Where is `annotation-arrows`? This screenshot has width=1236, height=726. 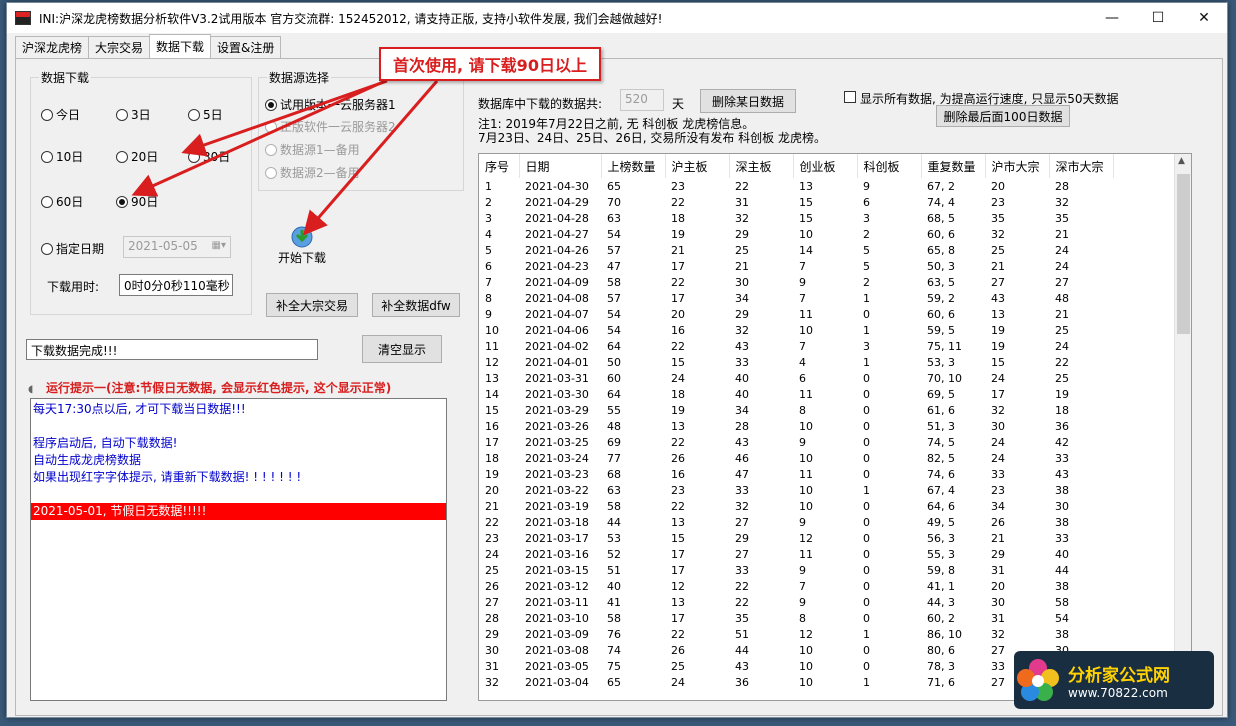 annotation-arrows is located at coordinates (285, 157).